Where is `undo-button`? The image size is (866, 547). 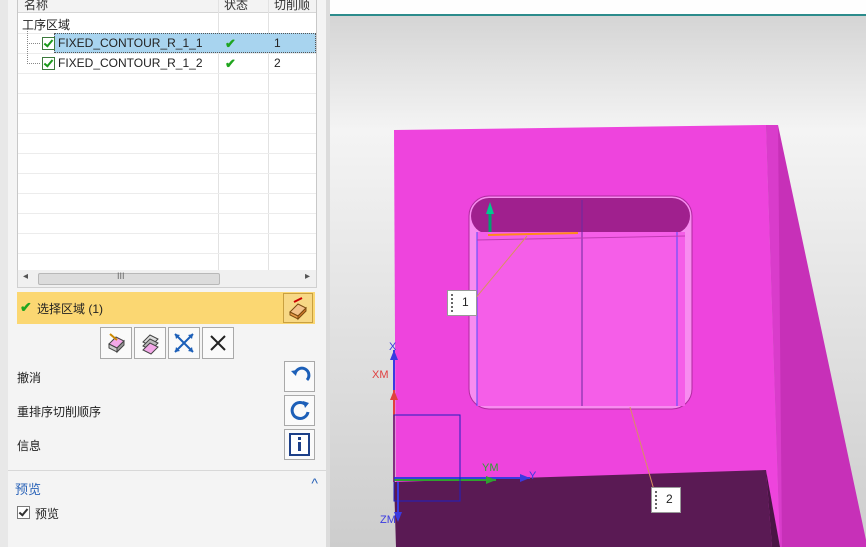
undo-button is located at coordinates (299, 376).